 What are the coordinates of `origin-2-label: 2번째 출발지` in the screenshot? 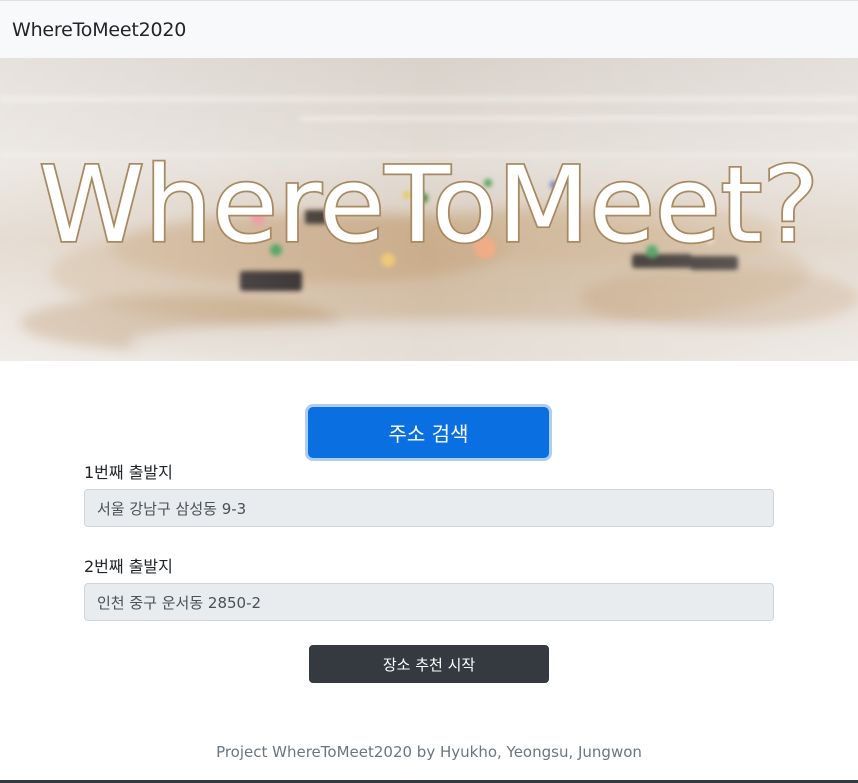 It's located at (128, 566).